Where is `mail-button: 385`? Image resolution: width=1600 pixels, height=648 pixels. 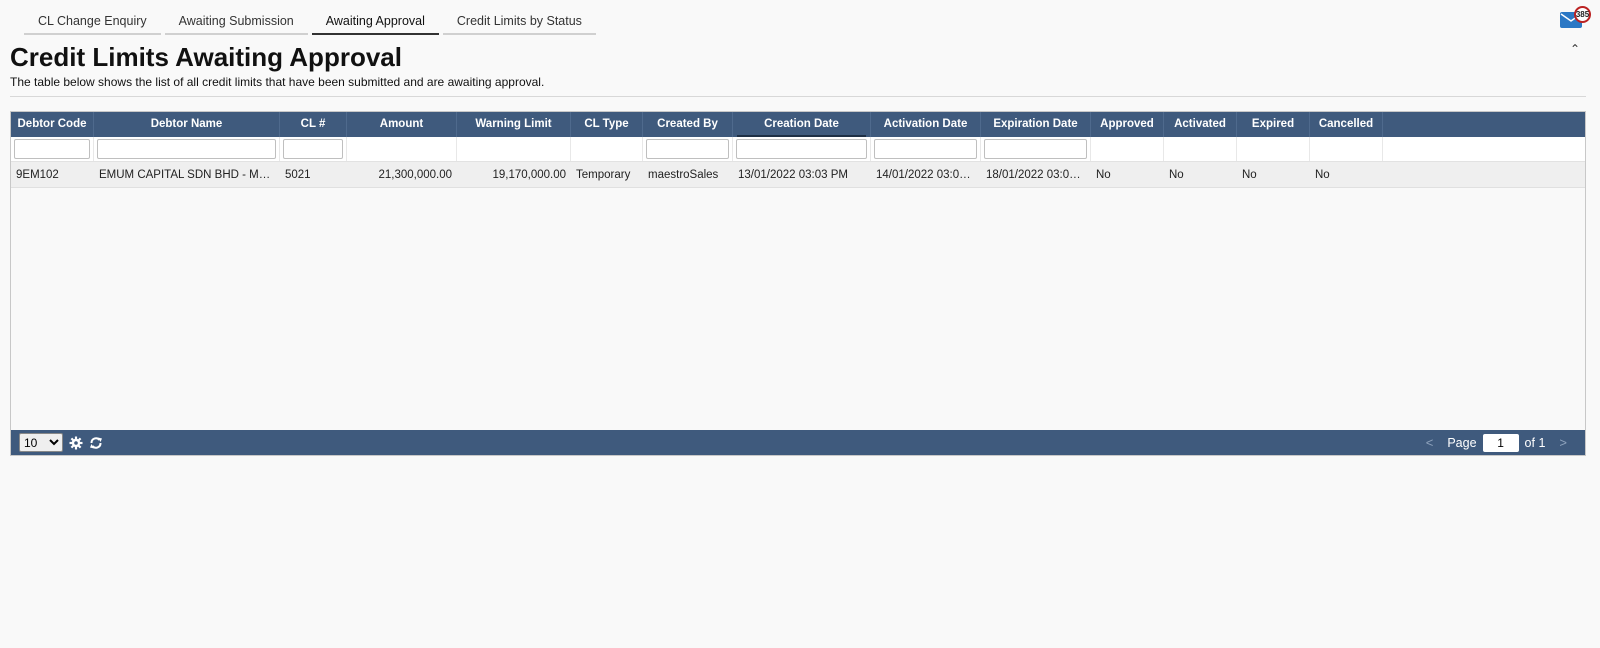
mail-button: 385 is located at coordinates (1575, 18).